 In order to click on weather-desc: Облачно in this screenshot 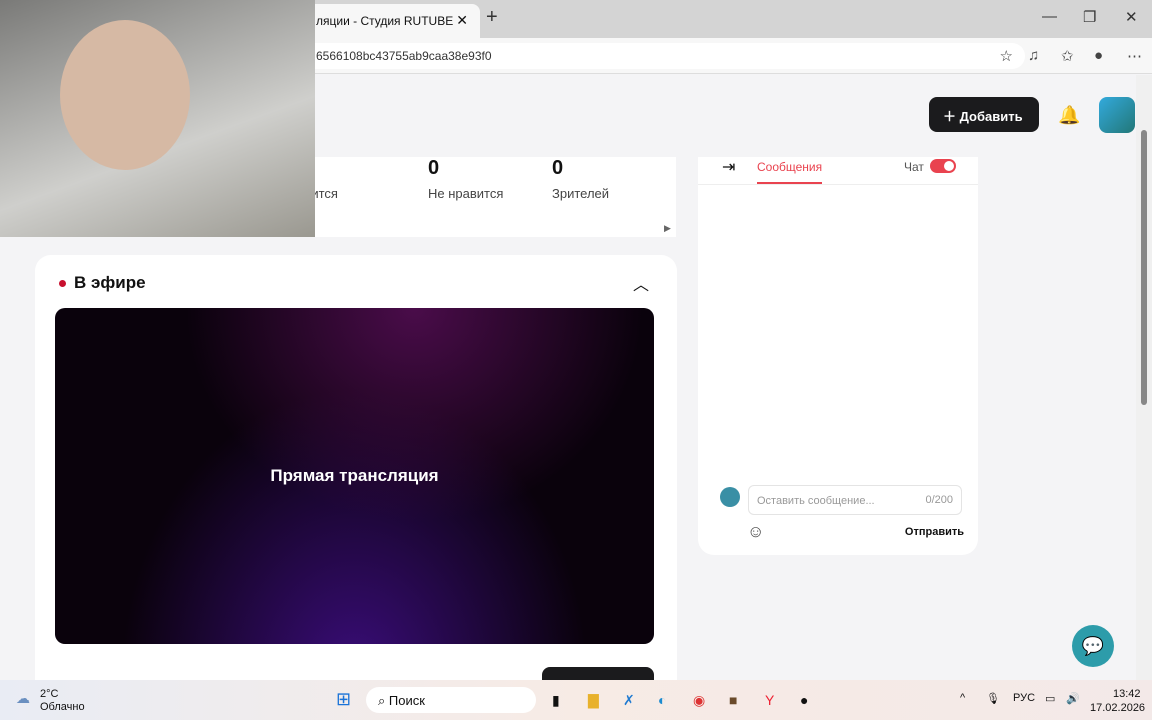, I will do `click(62, 707)`.